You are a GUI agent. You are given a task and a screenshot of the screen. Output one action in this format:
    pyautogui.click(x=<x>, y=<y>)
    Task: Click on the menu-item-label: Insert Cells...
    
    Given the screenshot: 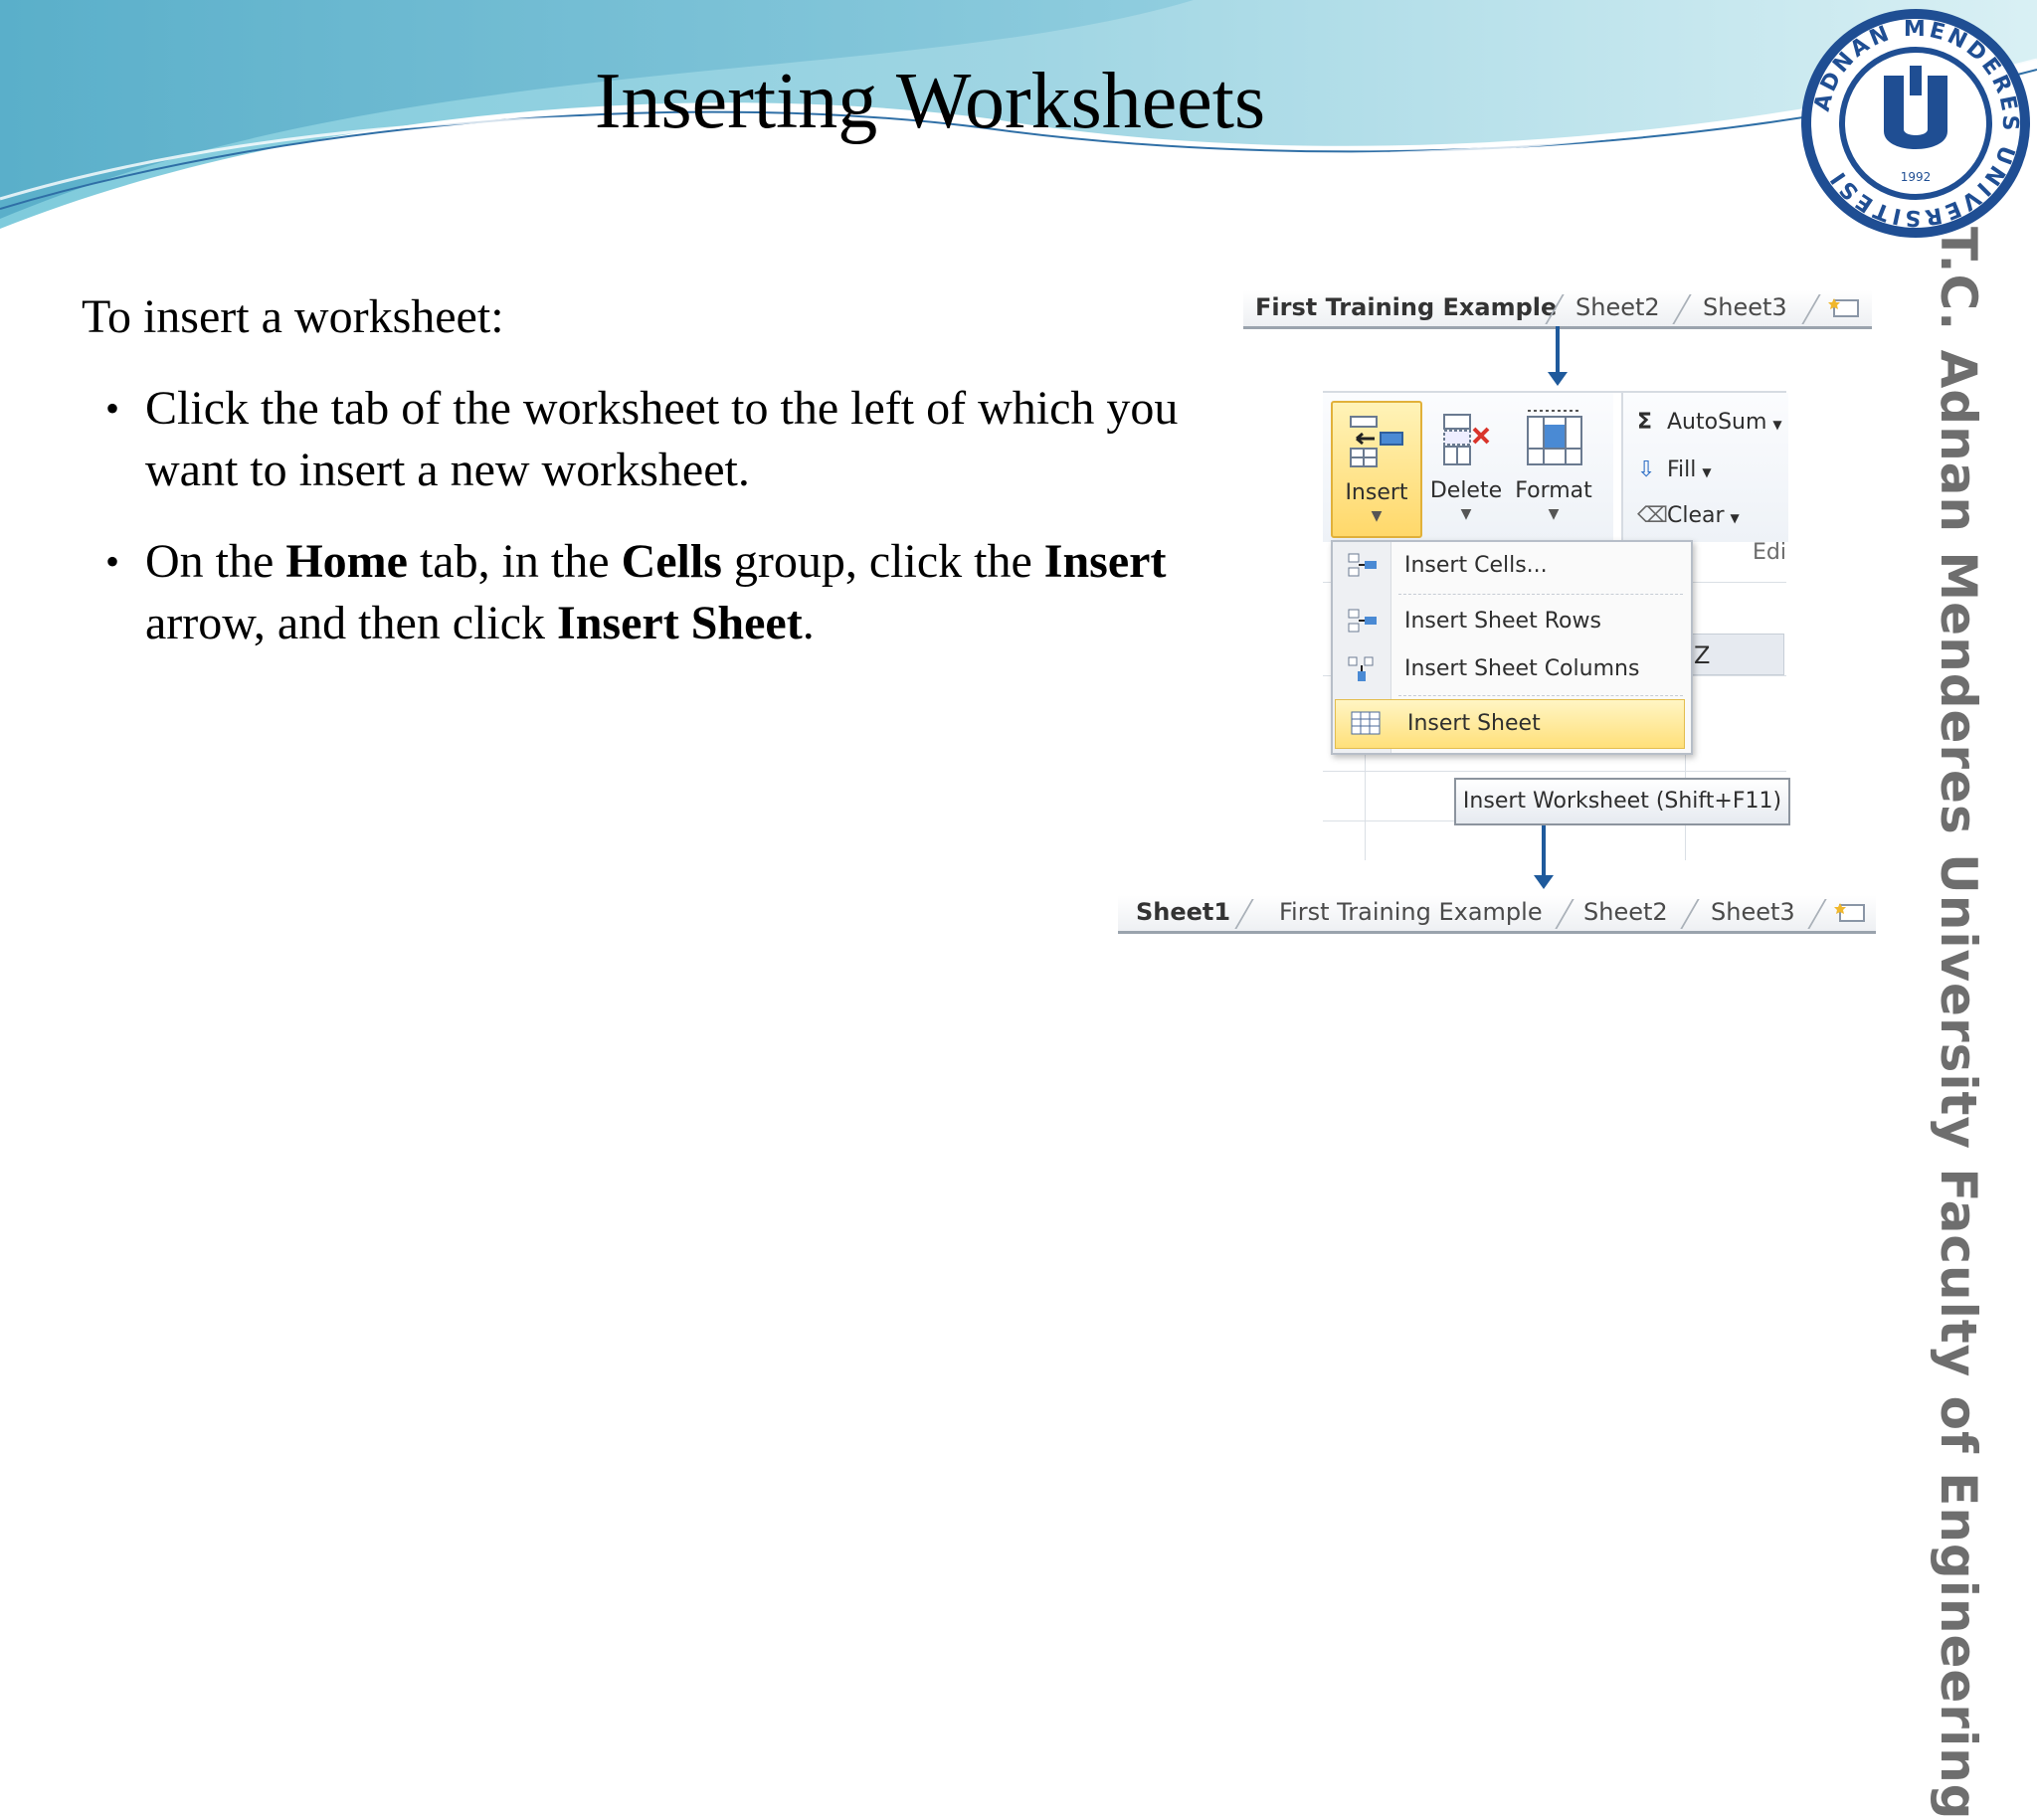 What is the action you would take?
    pyautogui.click(x=1476, y=565)
    